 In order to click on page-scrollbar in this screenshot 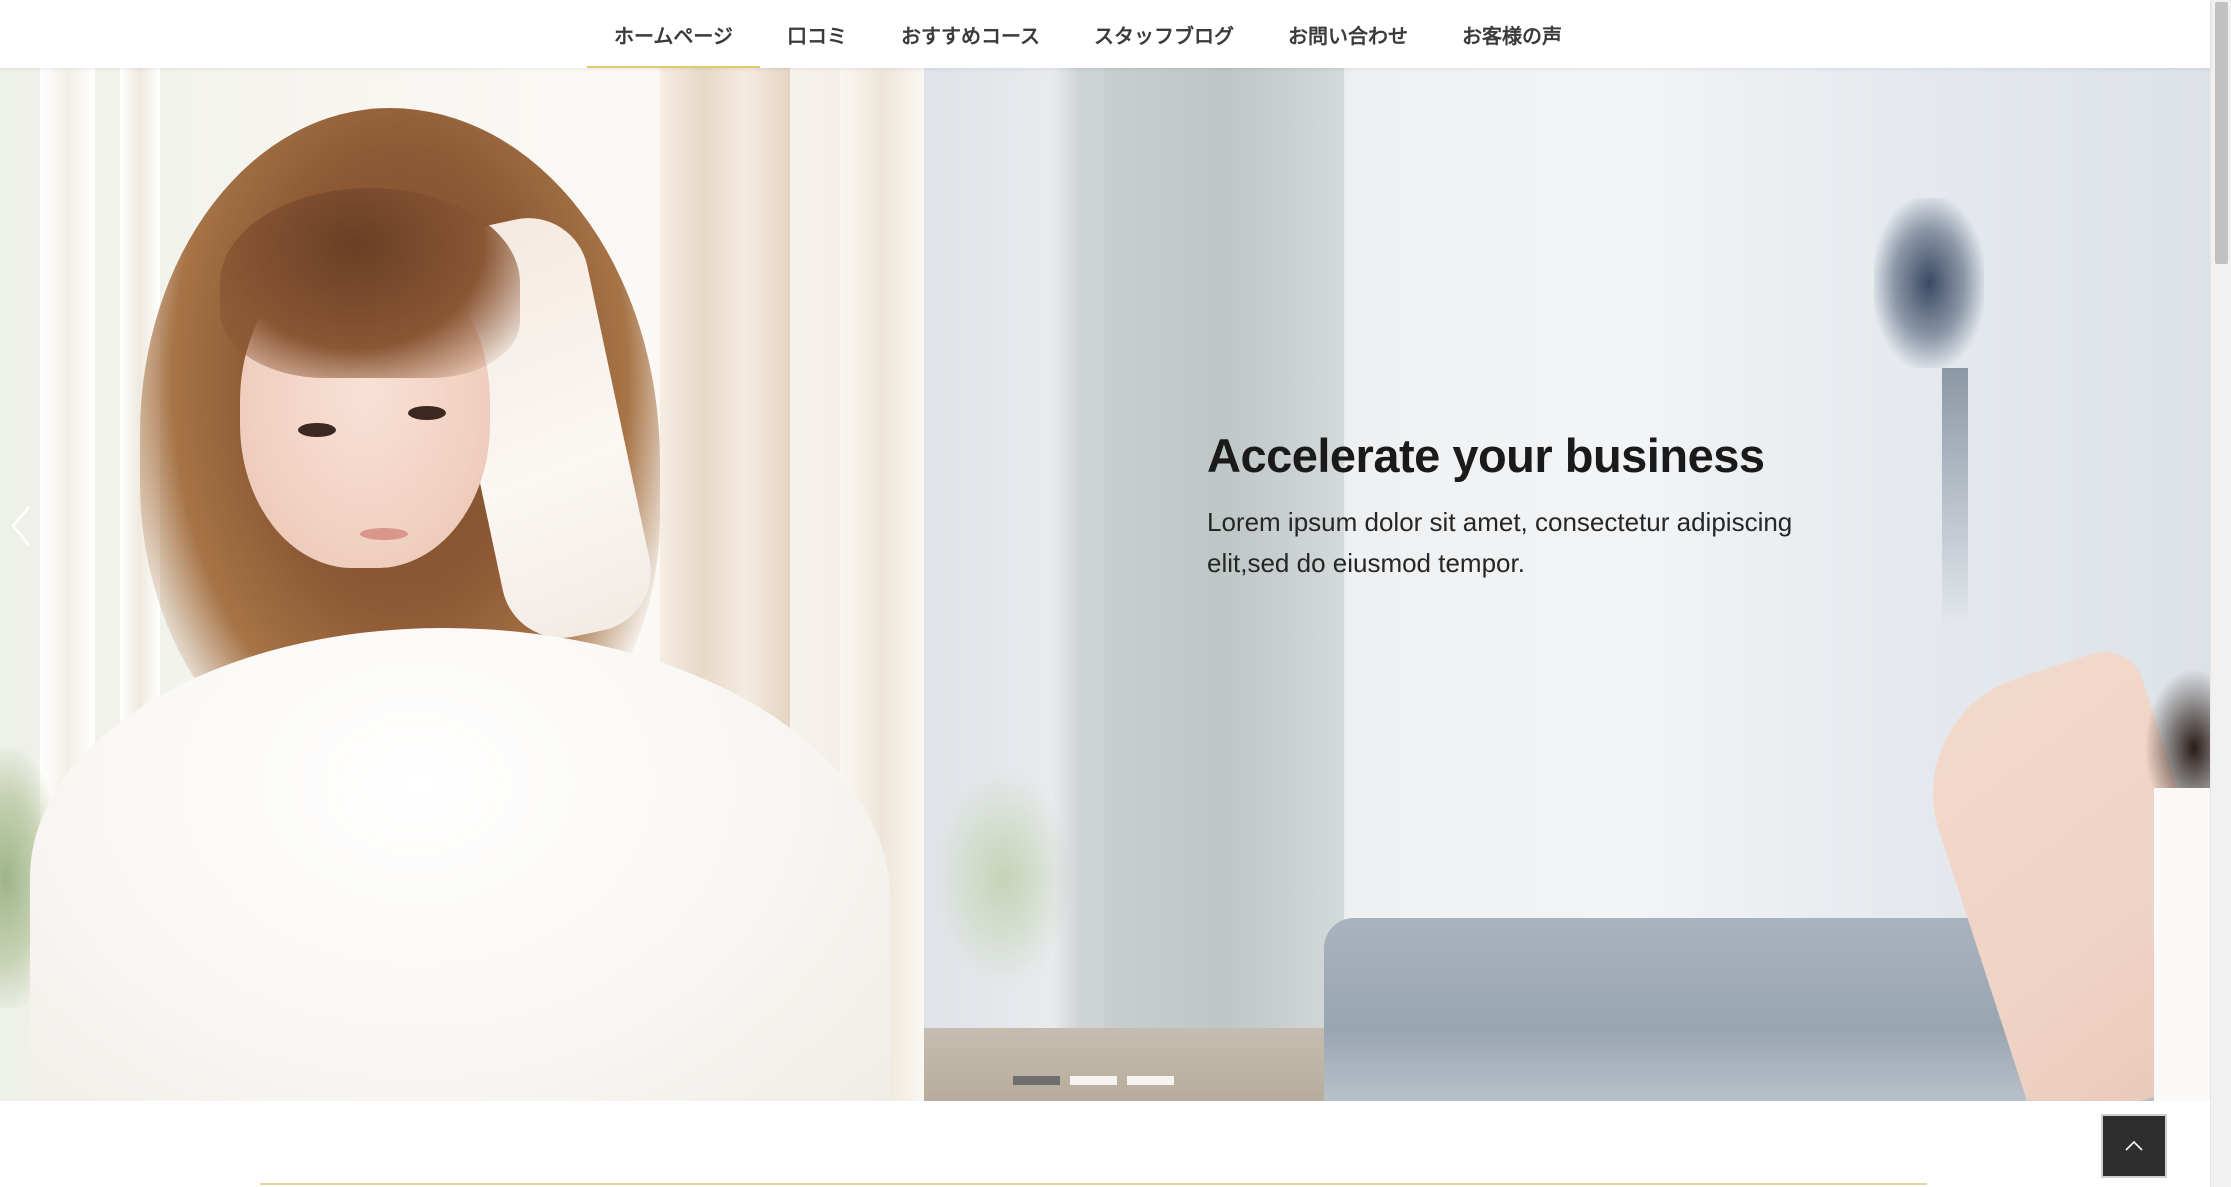, I will do `click(2220, 593)`.